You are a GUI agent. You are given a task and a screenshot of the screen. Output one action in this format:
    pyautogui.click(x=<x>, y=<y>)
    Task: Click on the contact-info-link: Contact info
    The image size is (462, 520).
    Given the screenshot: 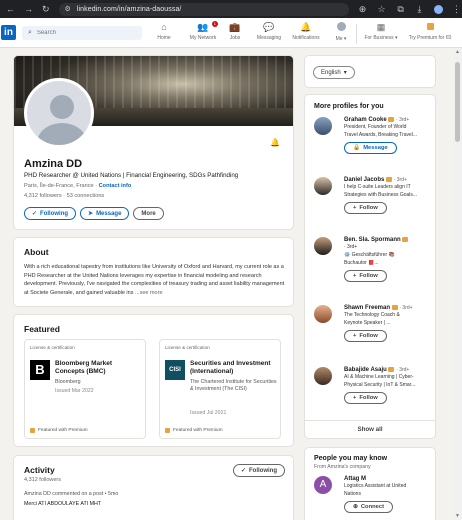 What is the action you would take?
    pyautogui.click(x=115, y=186)
    